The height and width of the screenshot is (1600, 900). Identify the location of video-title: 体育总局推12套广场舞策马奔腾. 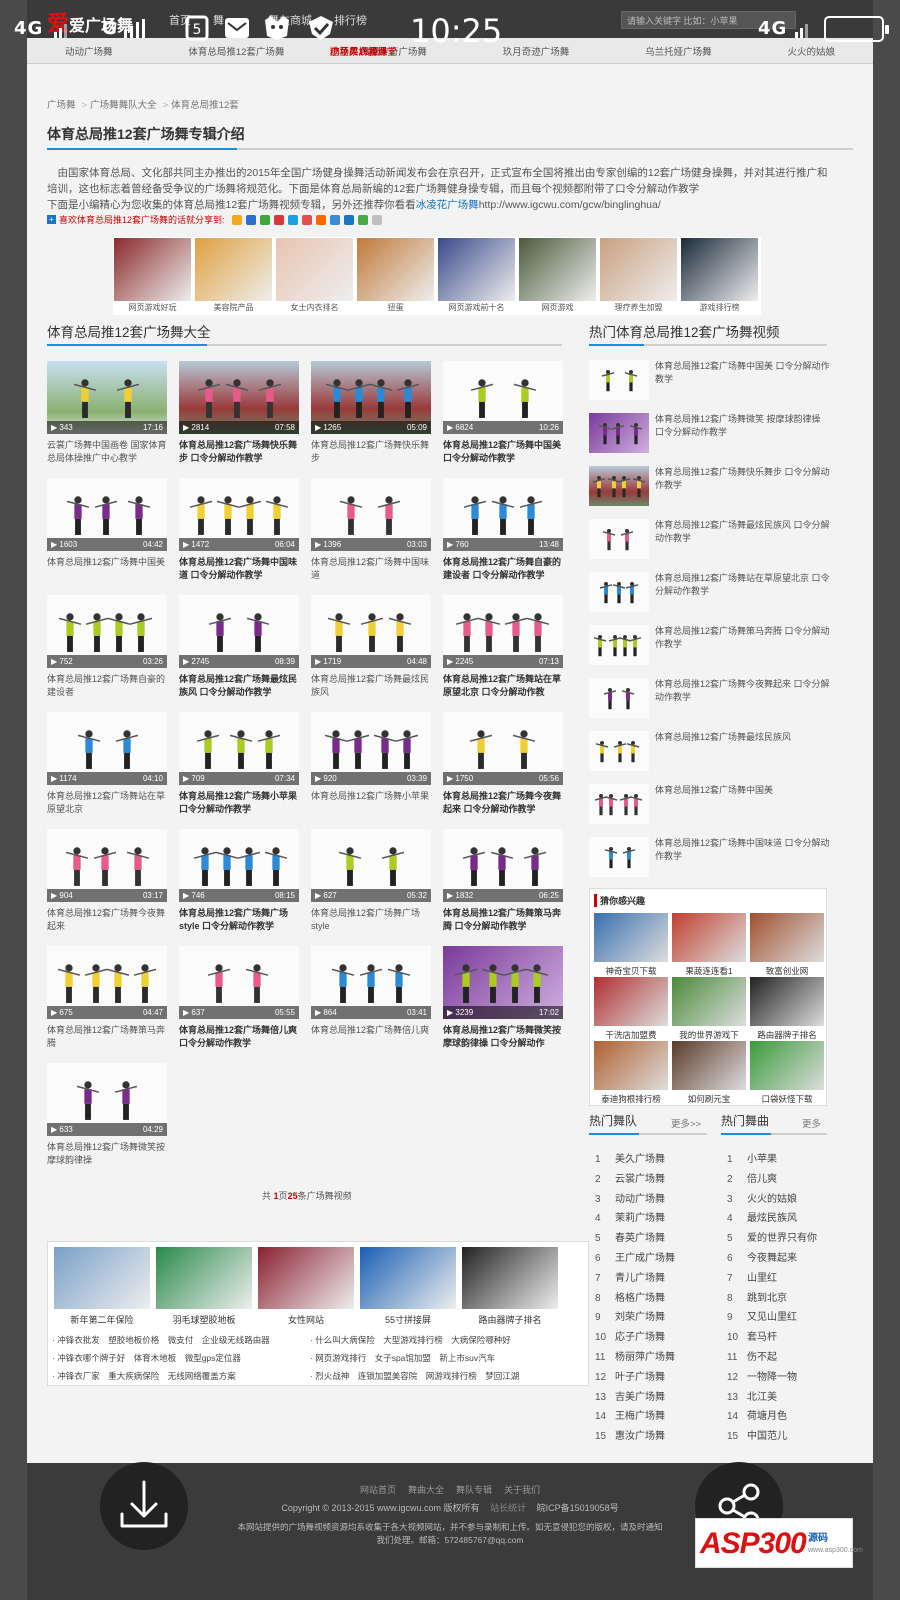
(107, 1037).